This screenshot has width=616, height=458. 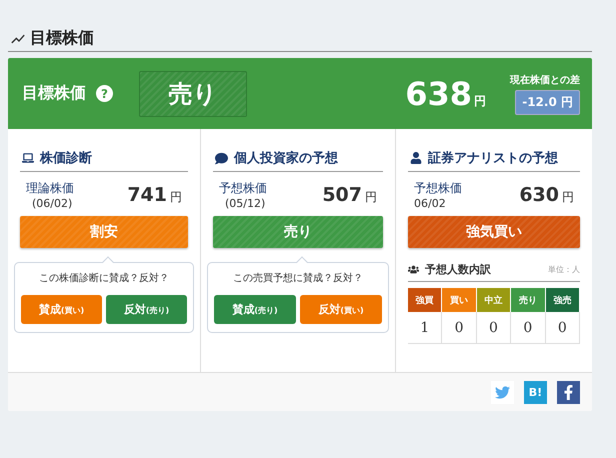 What do you see at coordinates (52, 203) in the screenshot?
I see `price-date: (06/02)` at bounding box center [52, 203].